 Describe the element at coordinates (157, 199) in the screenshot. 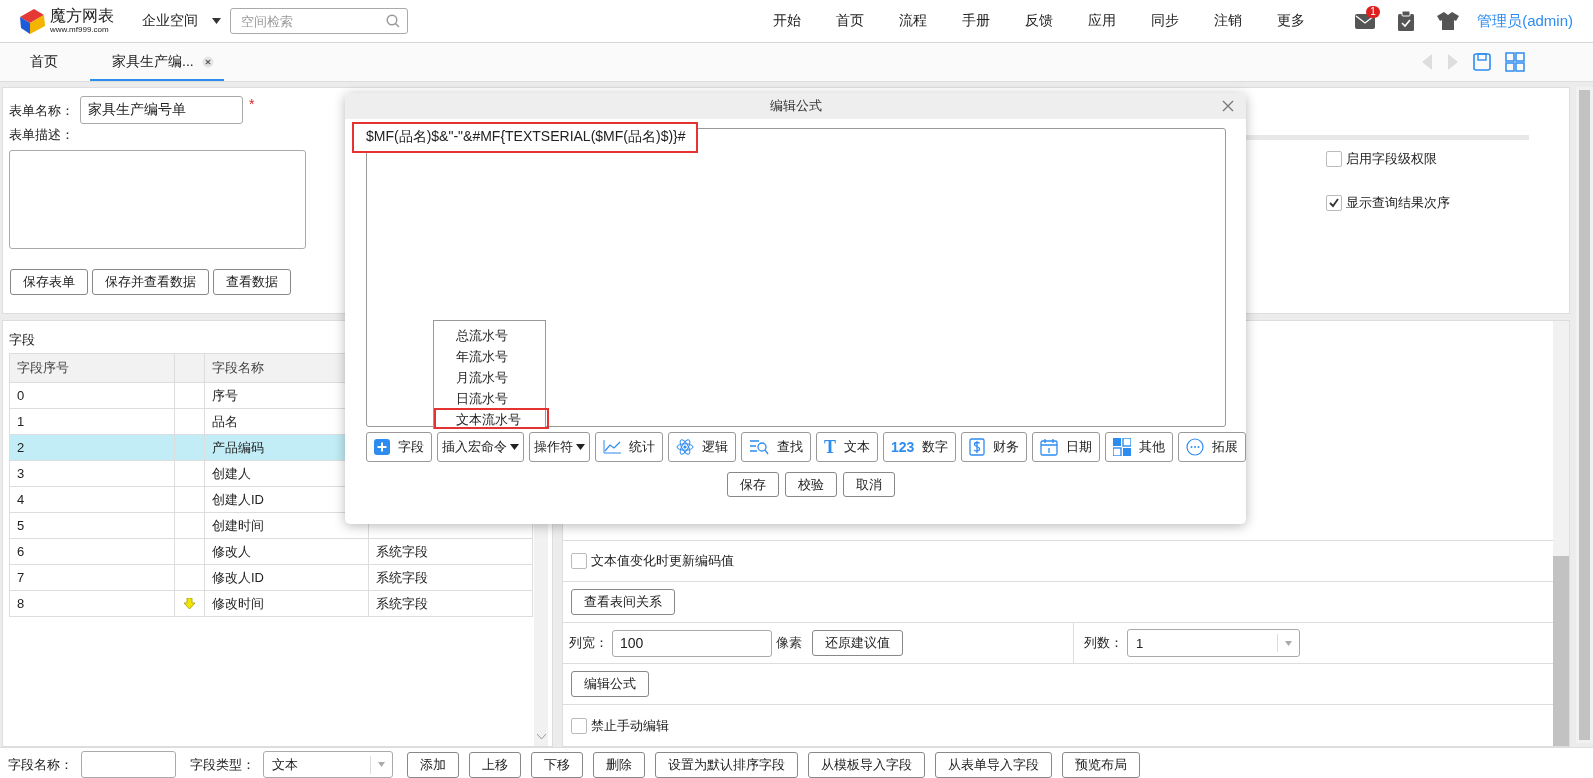

I see `description-field` at that location.